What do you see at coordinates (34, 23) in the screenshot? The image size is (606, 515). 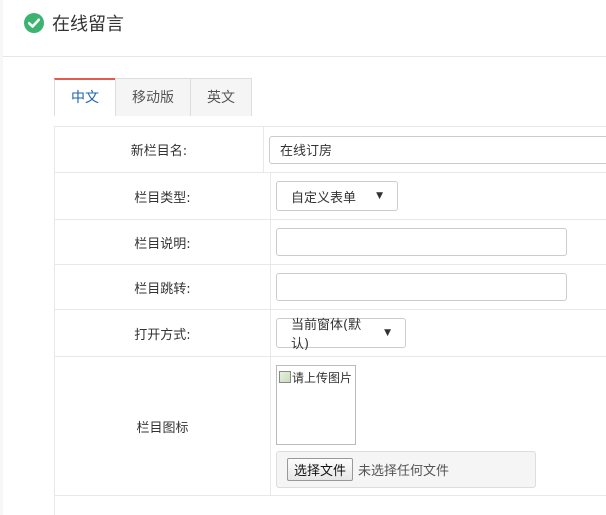 I see `check-circle-icon` at bounding box center [34, 23].